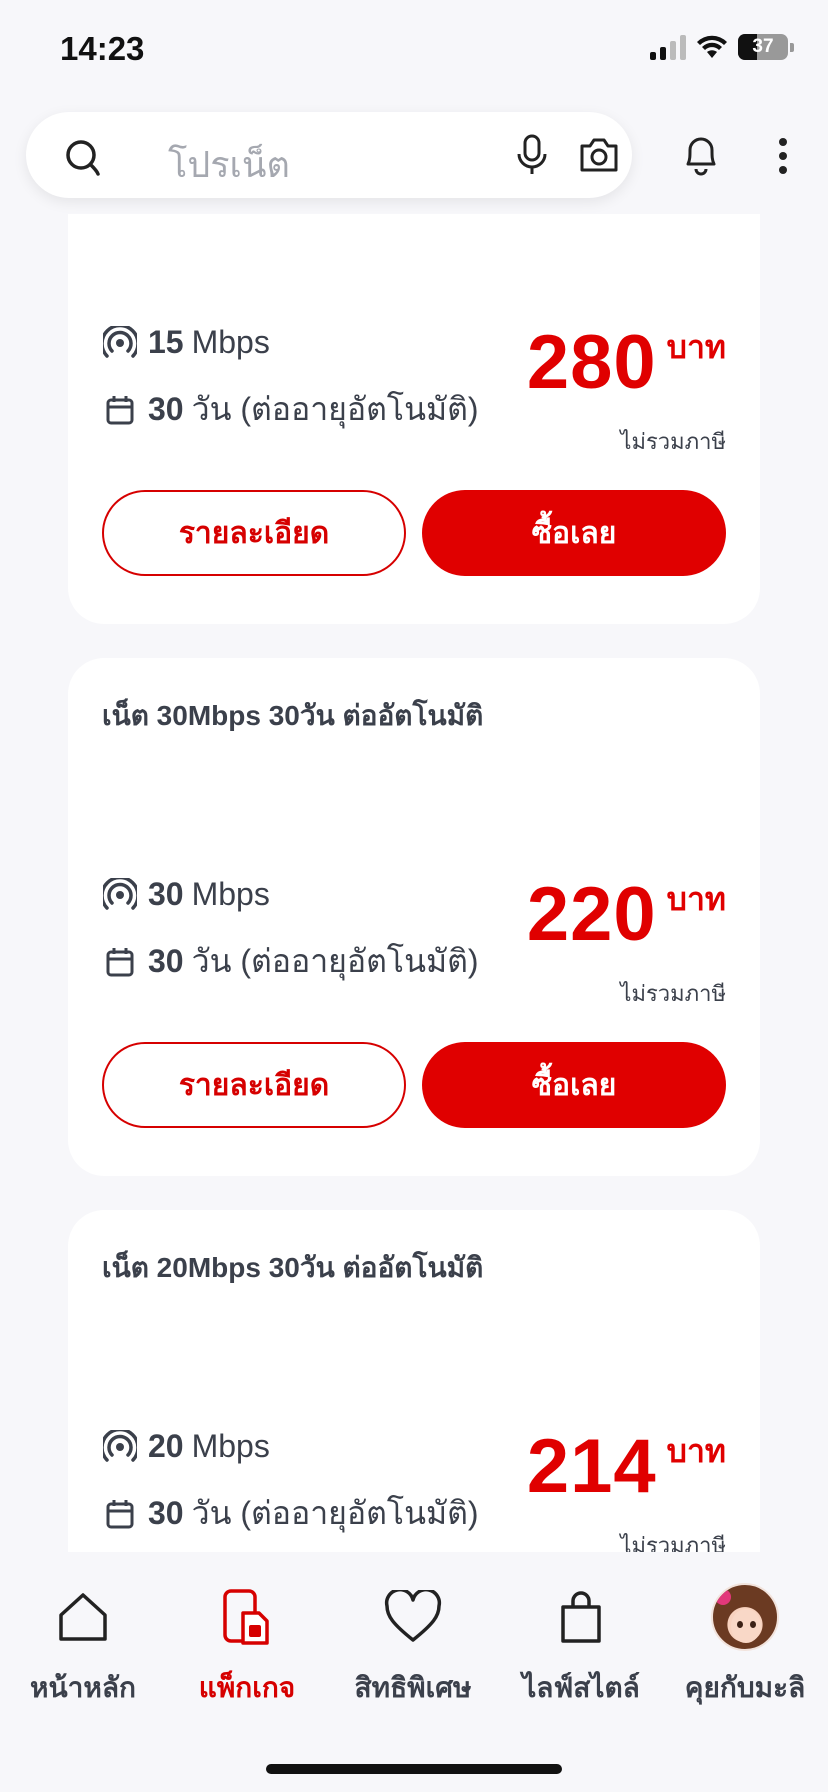  What do you see at coordinates (591, 362) in the screenshot?
I see `price-value: 280` at bounding box center [591, 362].